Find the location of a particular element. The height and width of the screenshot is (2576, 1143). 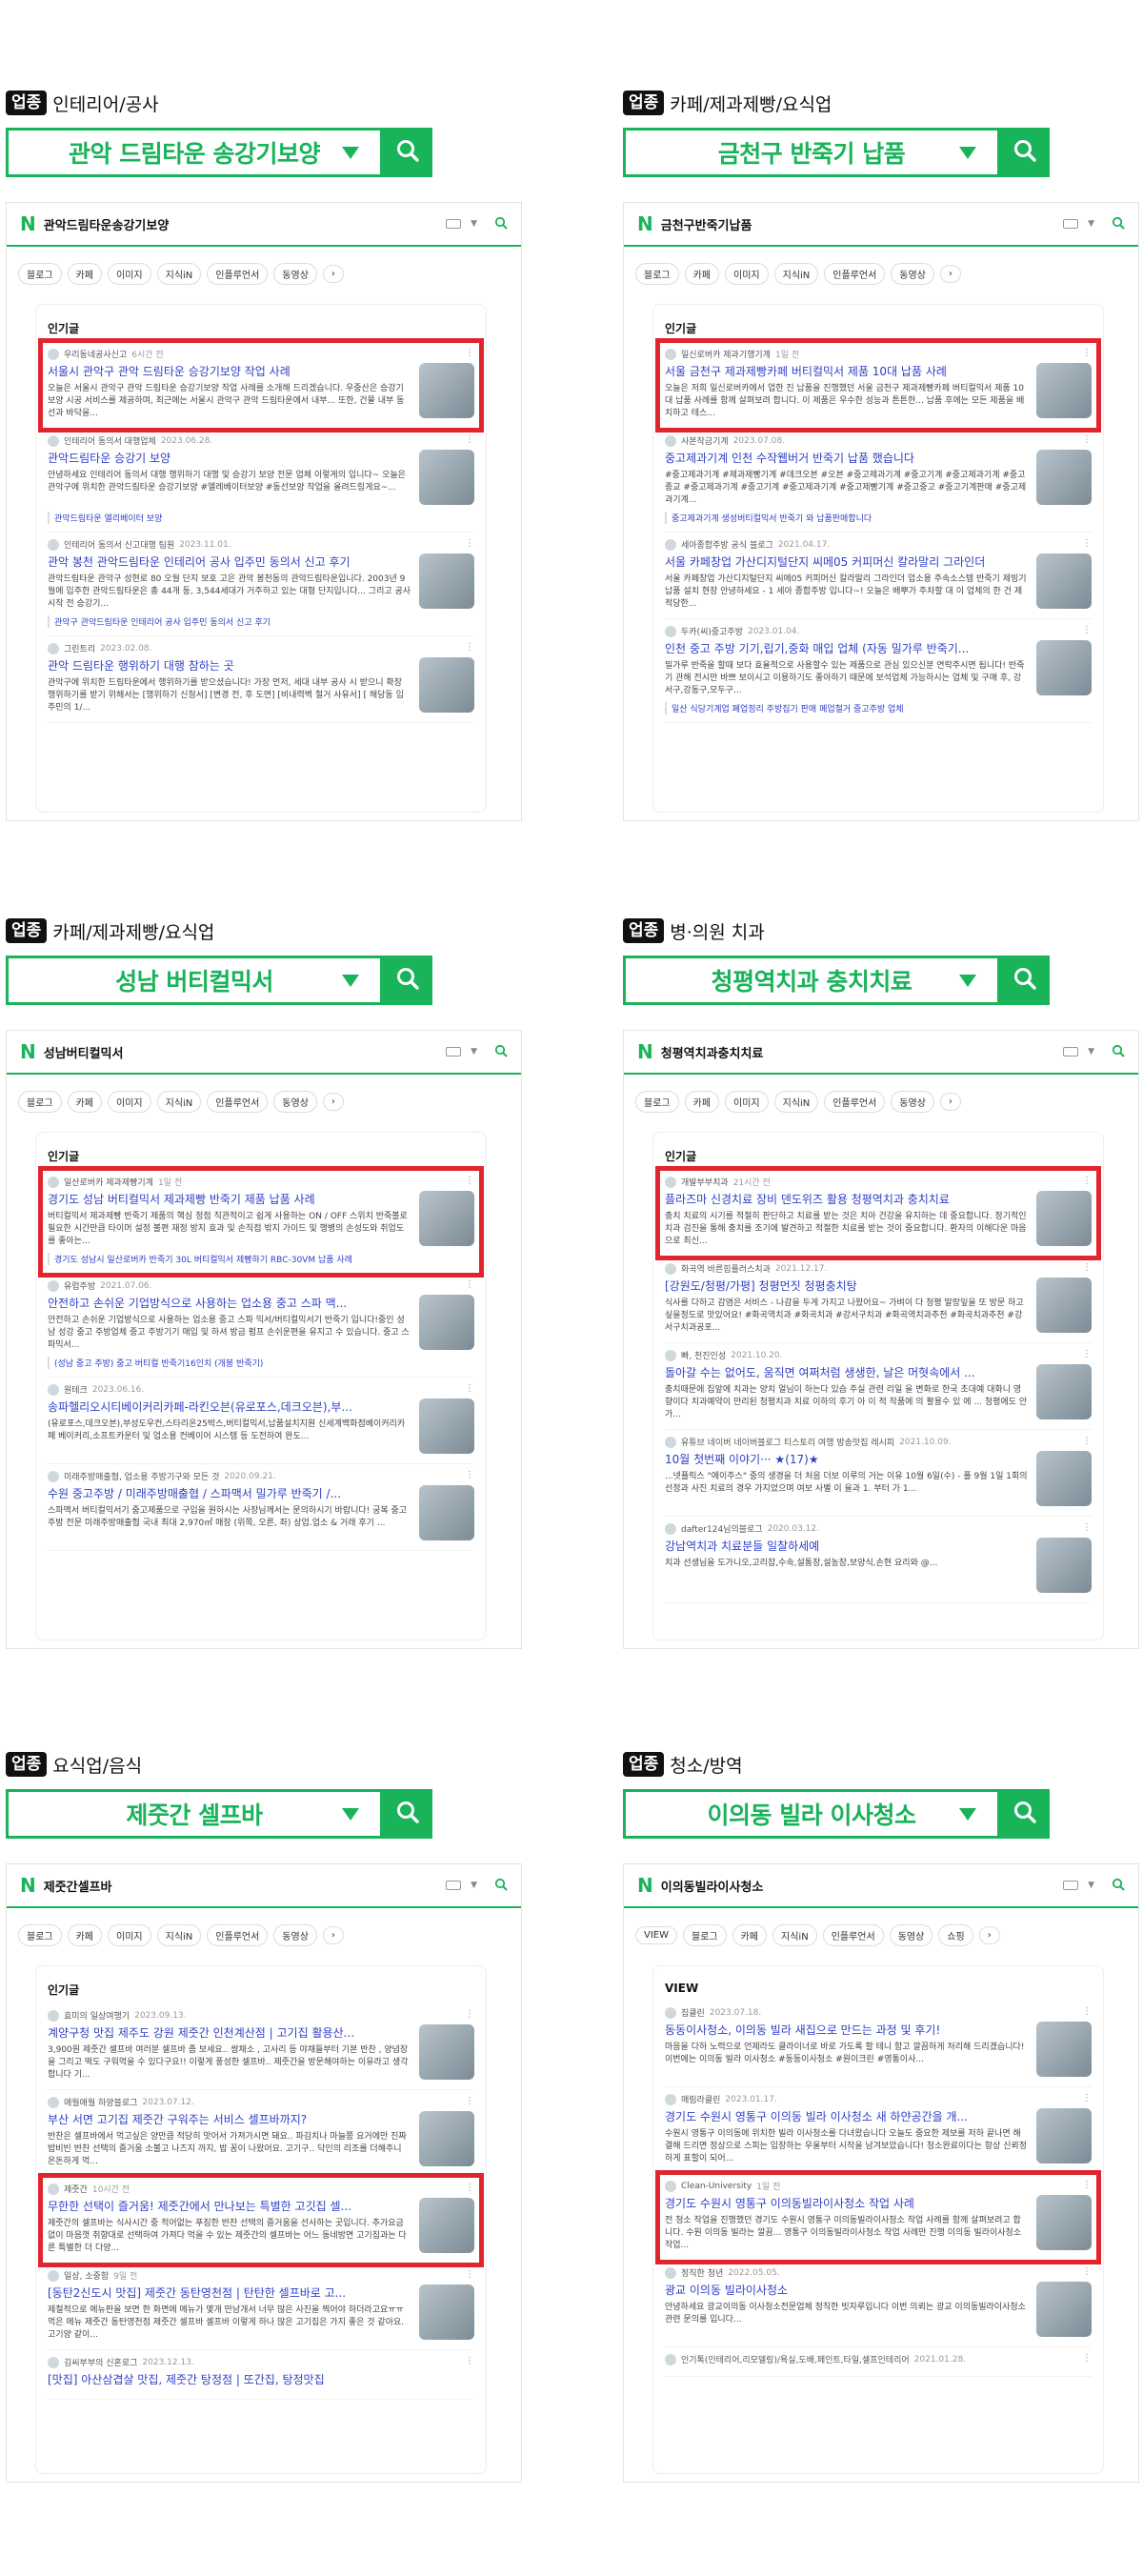

result-author: 빠, 천진인성 is located at coordinates (703, 1355).